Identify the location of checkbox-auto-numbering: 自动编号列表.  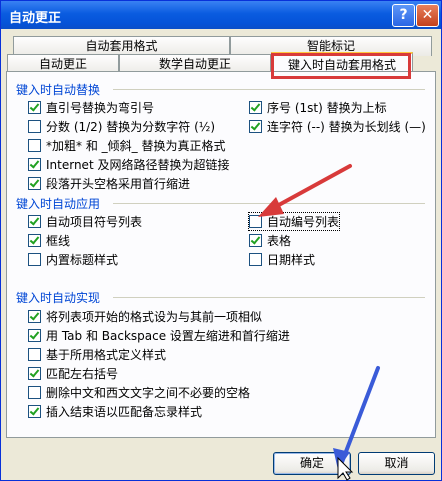
(294, 221).